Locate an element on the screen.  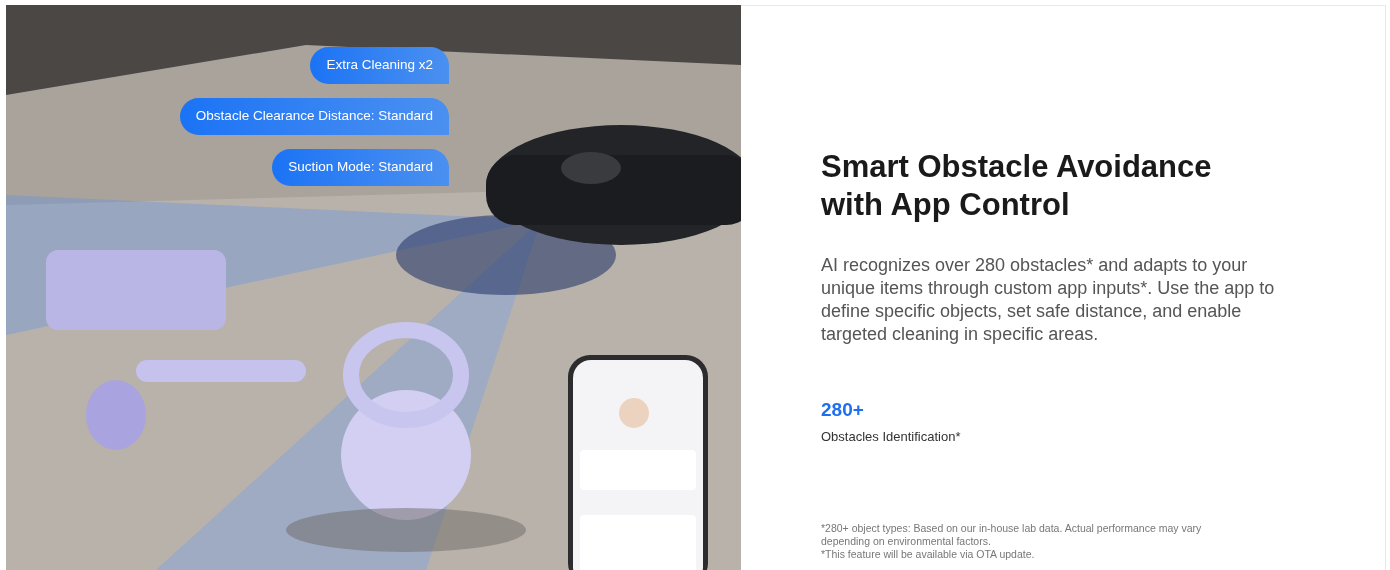
stat-label: Obstacles Identification* is located at coordinates (891, 436).